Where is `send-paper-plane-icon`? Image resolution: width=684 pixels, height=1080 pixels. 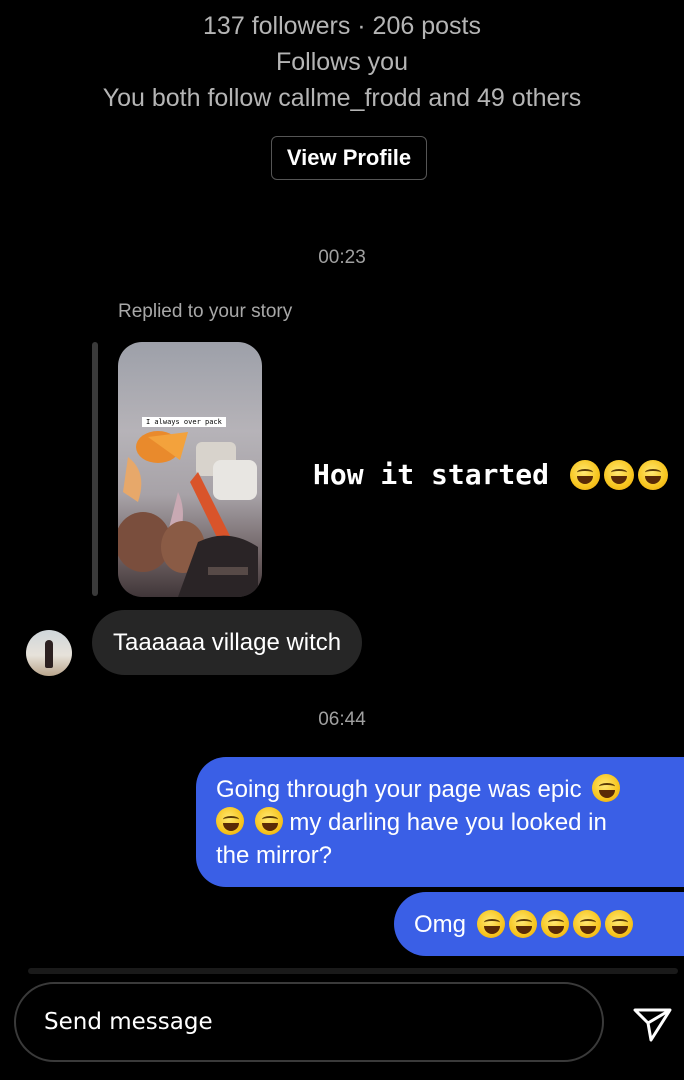
send-paper-plane-icon is located at coordinates (652, 1023).